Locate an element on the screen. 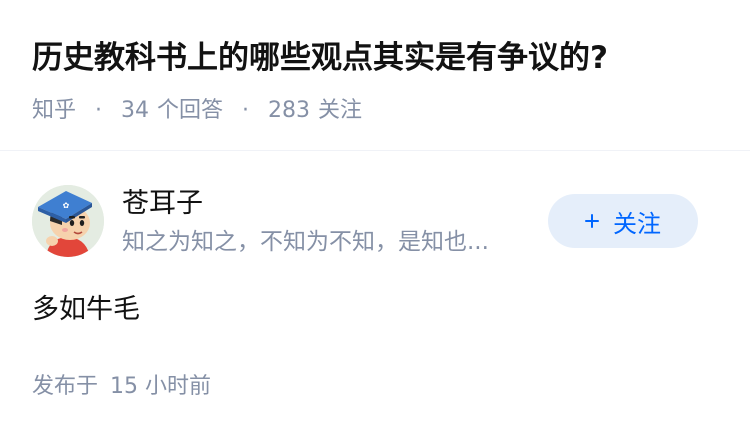 Image resolution: width=750 pixels, height=438 pixels. source-label: 知乎 is located at coordinates (54, 110).